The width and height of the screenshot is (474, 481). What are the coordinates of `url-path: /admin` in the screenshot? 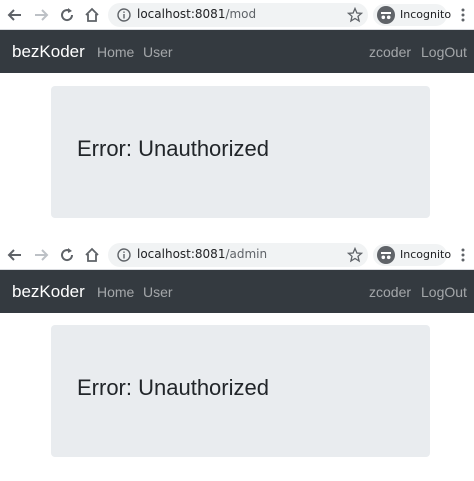 It's located at (246, 254).